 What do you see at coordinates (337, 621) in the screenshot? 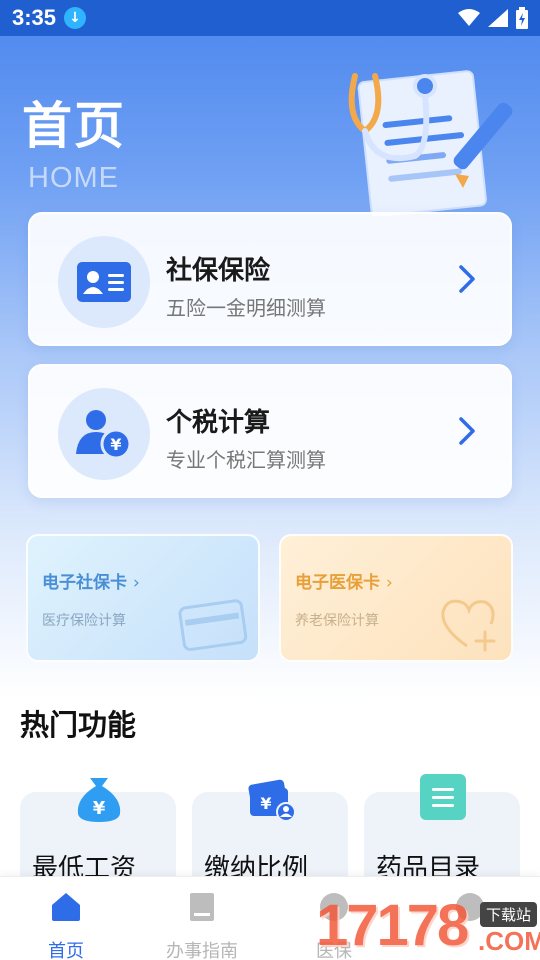
I see `mini-card-subtitle: 养老保险计算` at bounding box center [337, 621].